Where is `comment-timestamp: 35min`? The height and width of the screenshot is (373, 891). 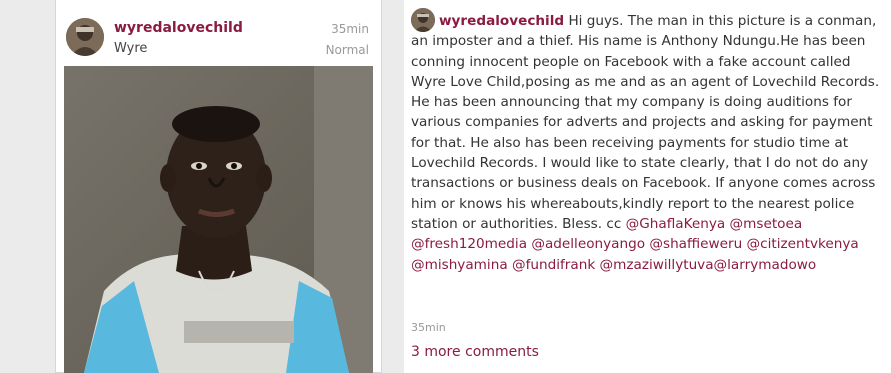
comment-timestamp: 35min is located at coordinates (428, 327).